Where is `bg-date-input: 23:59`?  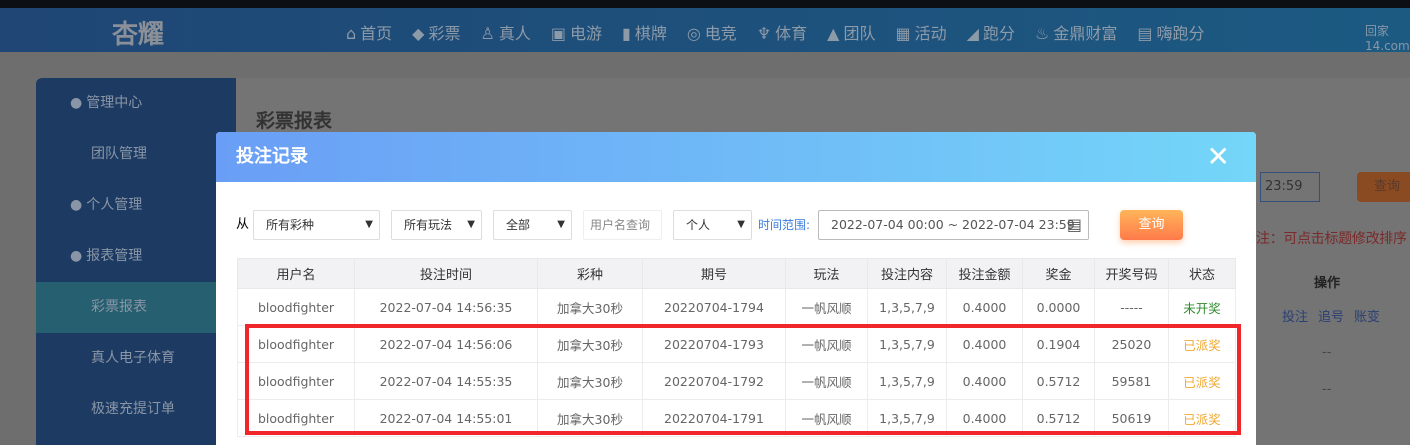 bg-date-input: 23:59 is located at coordinates (1290, 187).